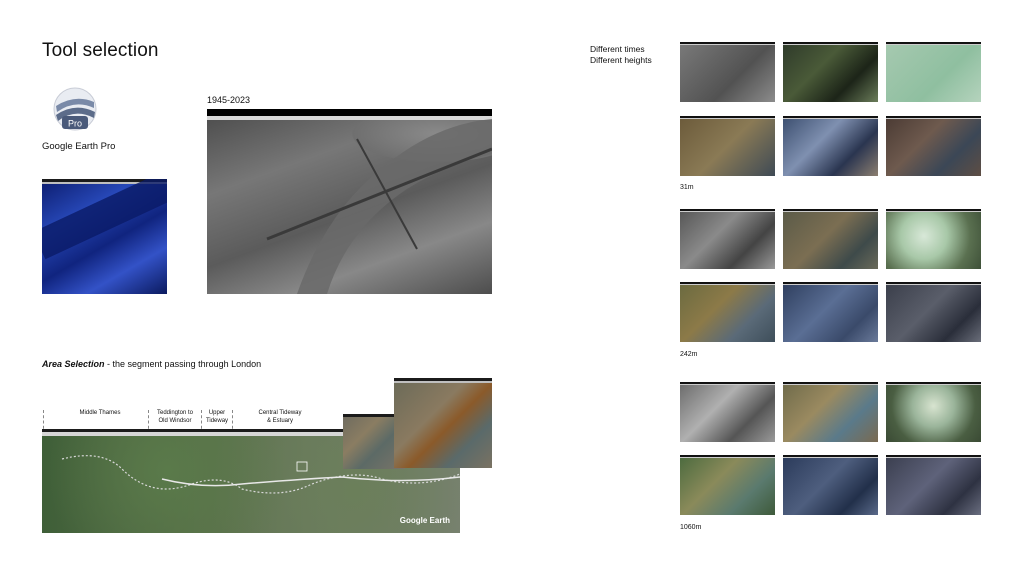 Image resolution: width=1024 pixels, height=576 pixels. Describe the element at coordinates (691, 527) in the screenshot. I see `height-label-1060m: 1060m` at that location.